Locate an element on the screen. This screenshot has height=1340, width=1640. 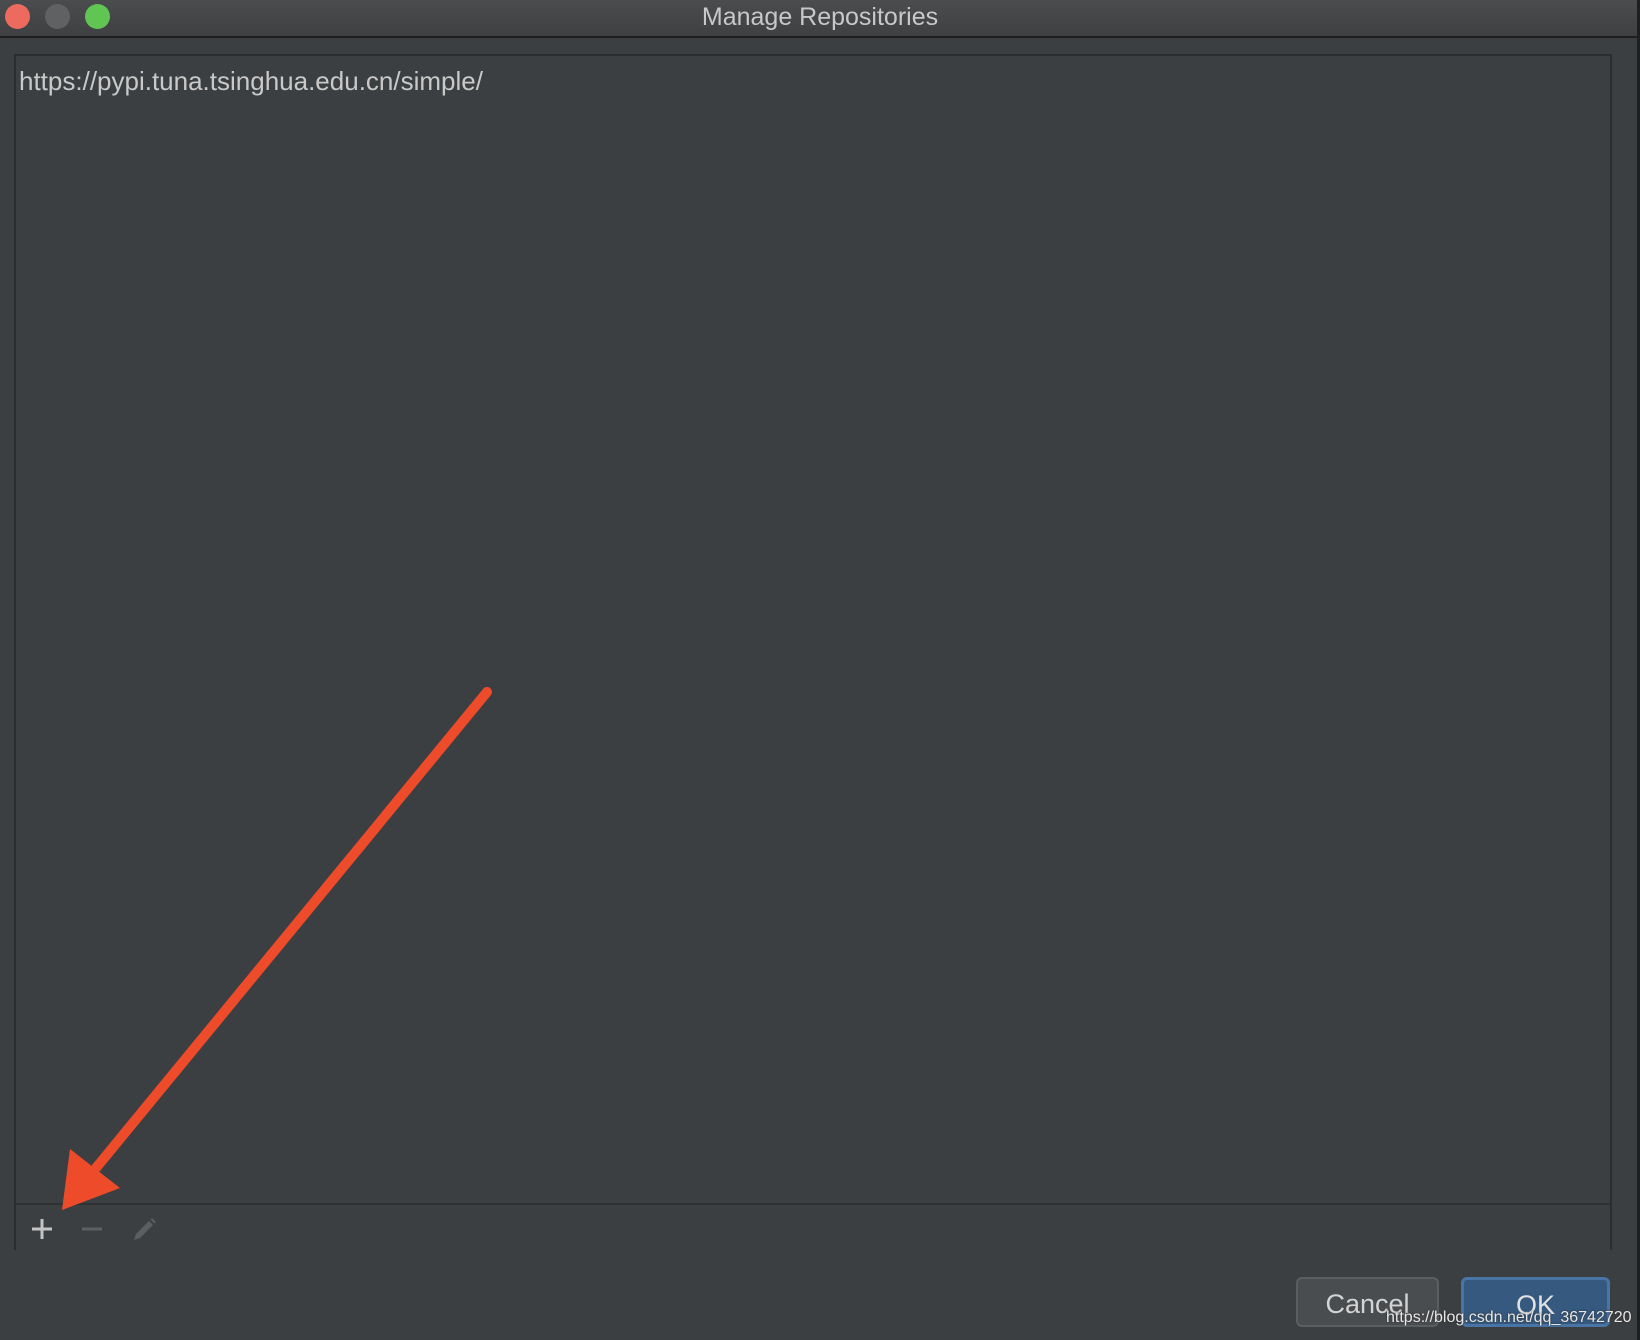
title-bar: Manage Repositories is located at coordinates (820, 19).